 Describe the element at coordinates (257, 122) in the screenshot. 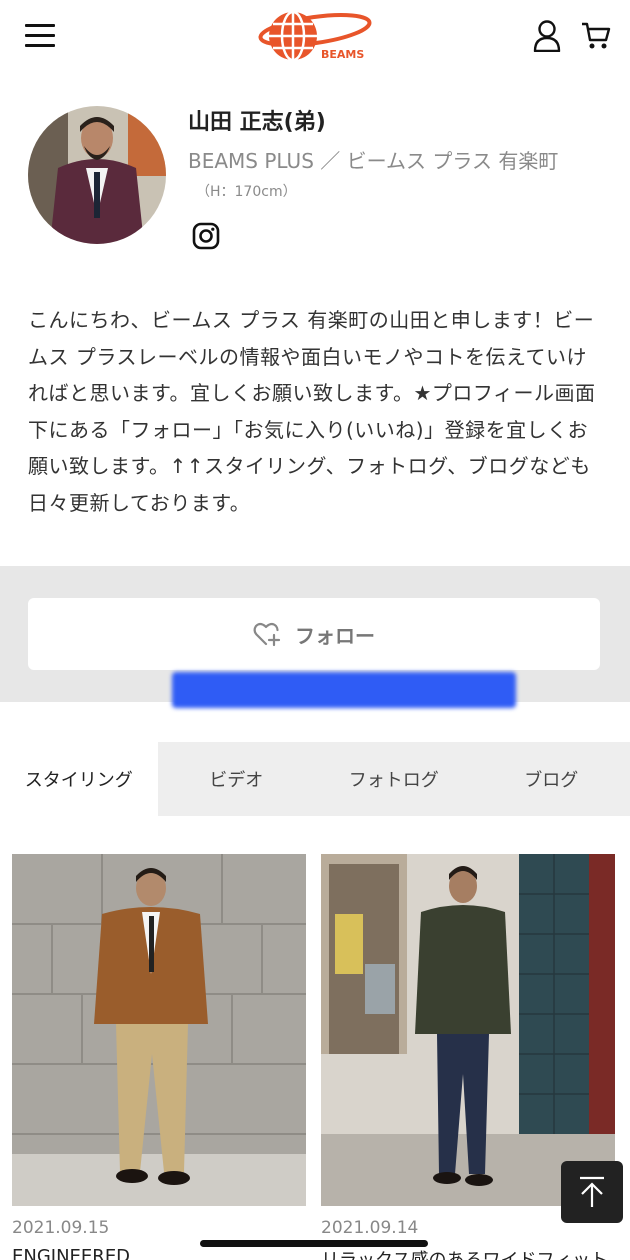

I see `profile-name: 山田 正志(弟)` at that location.